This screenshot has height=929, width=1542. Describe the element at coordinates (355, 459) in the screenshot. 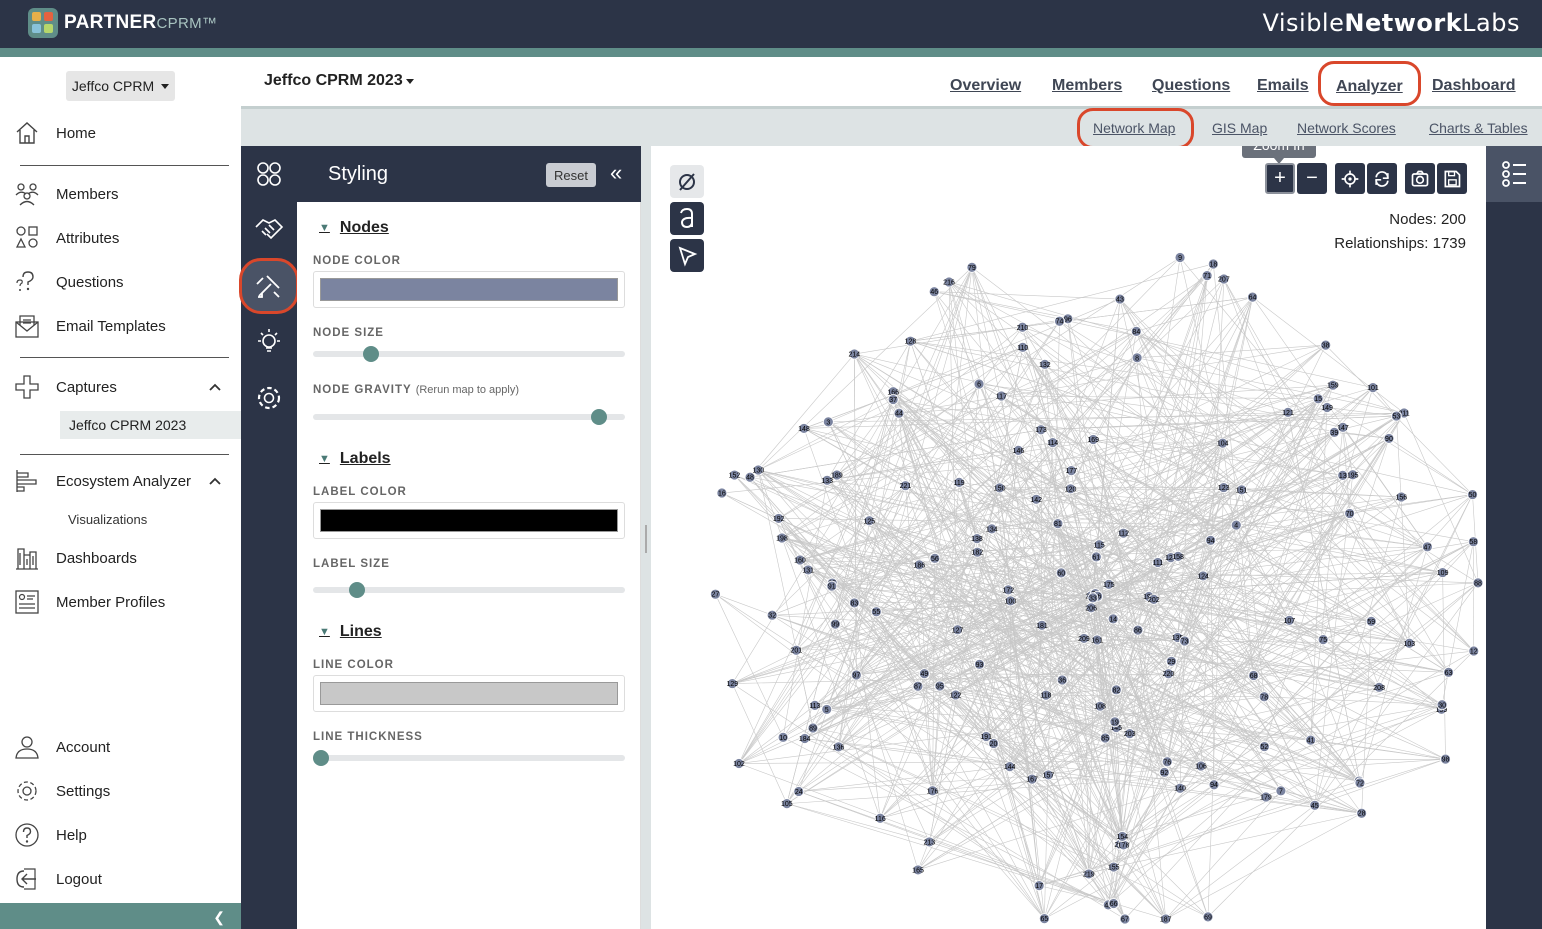

I see `section-labels: ▼ Labels` at that location.